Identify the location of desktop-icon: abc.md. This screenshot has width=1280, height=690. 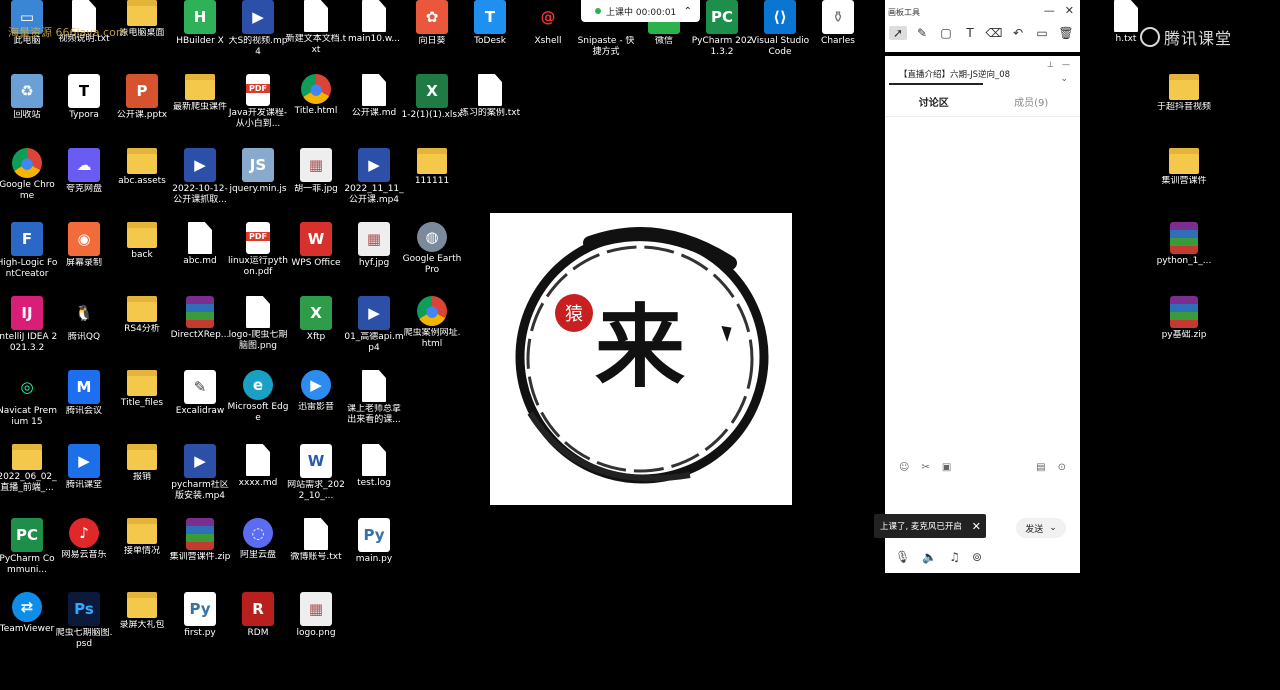
(200, 244).